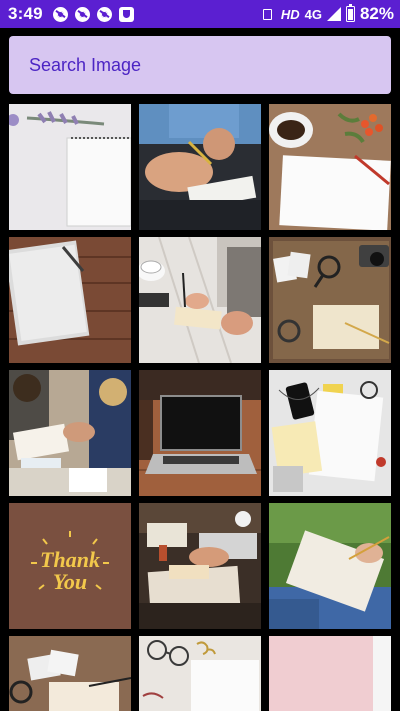  I want to click on photos-notebook-image, so click(70, 673).